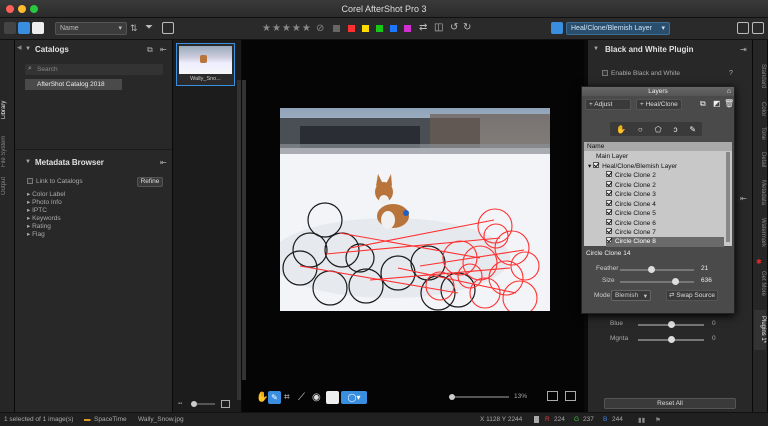  I want to click on metadata-item-iptc: ▸ IPTC, so click(37, 210).